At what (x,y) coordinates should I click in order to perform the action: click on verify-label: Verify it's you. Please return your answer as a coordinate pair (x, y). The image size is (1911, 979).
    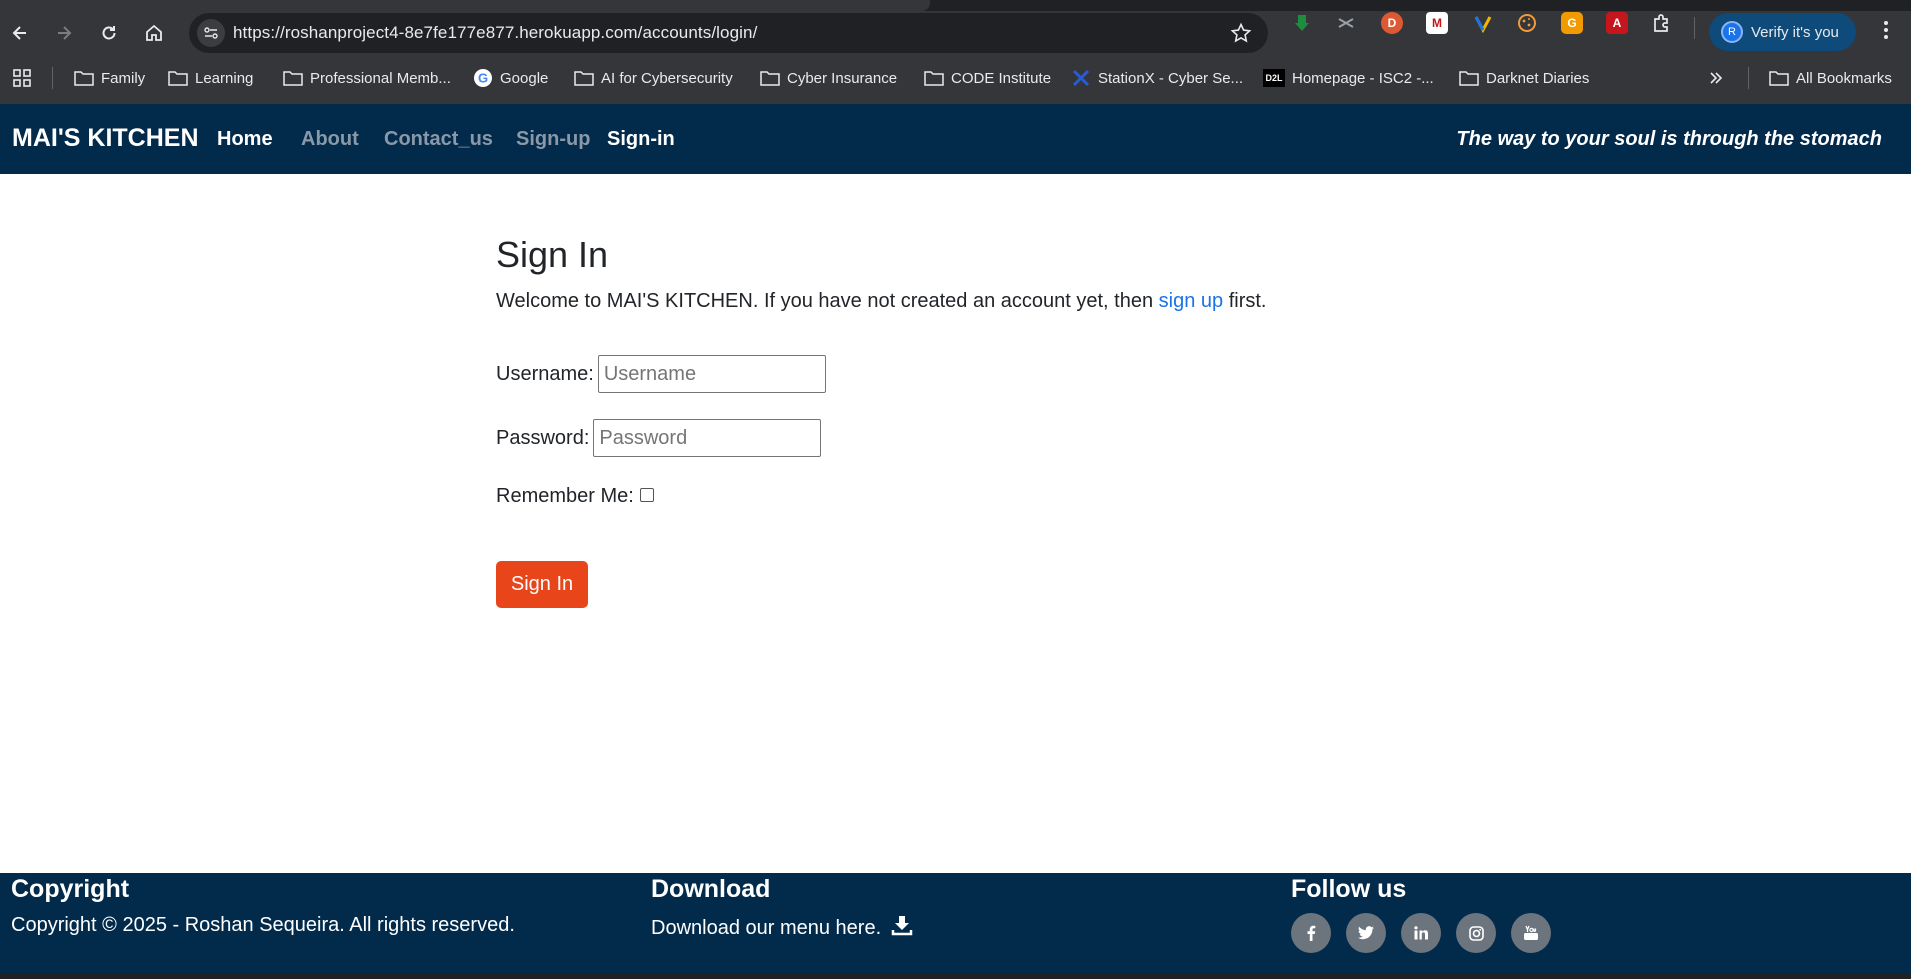
    Looking at the image, I should click on (1795, 32).